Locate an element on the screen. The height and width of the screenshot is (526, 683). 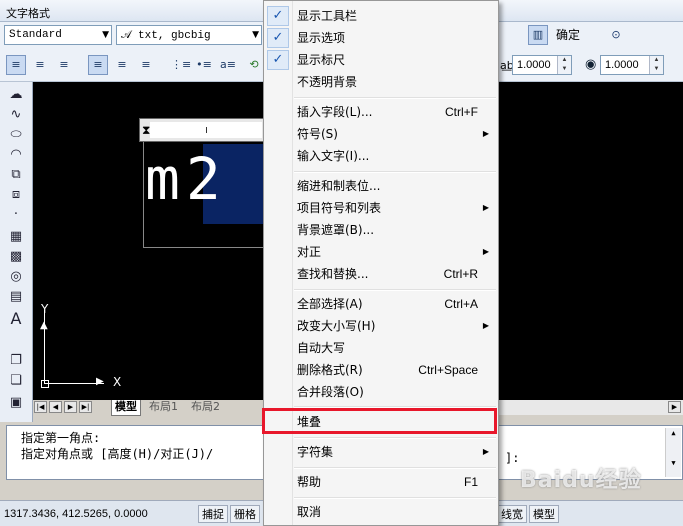
font-value: txt, gbcbig is located at coordinates (174, 36).